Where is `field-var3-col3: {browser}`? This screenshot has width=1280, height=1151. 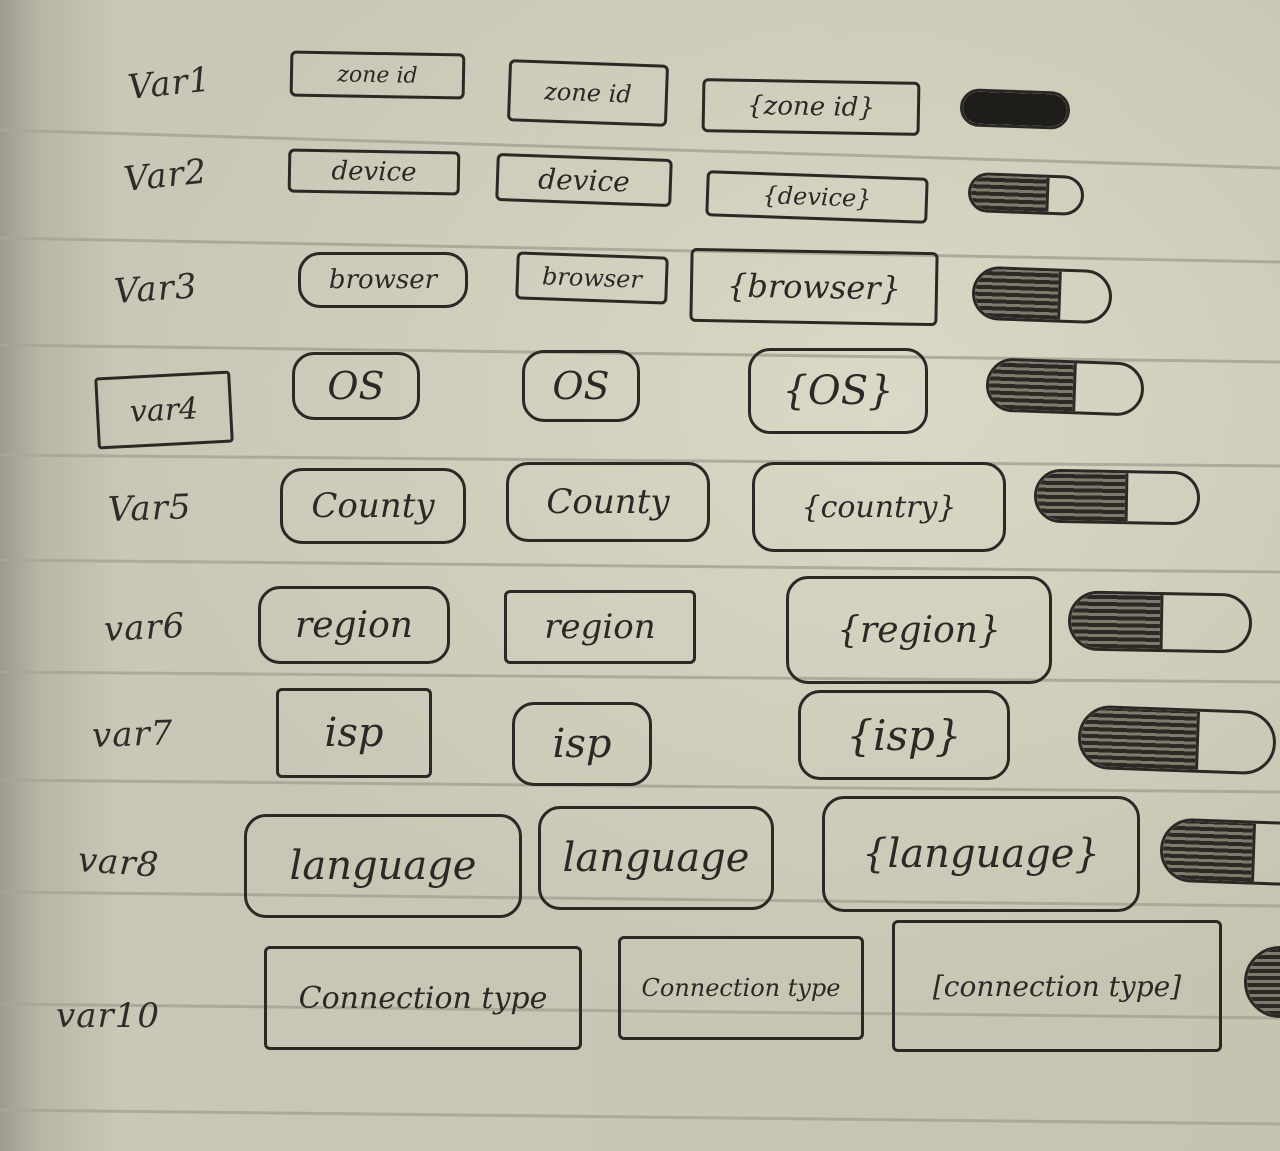
field-var3-col3: {browser} is located at coordinates (814, 287).